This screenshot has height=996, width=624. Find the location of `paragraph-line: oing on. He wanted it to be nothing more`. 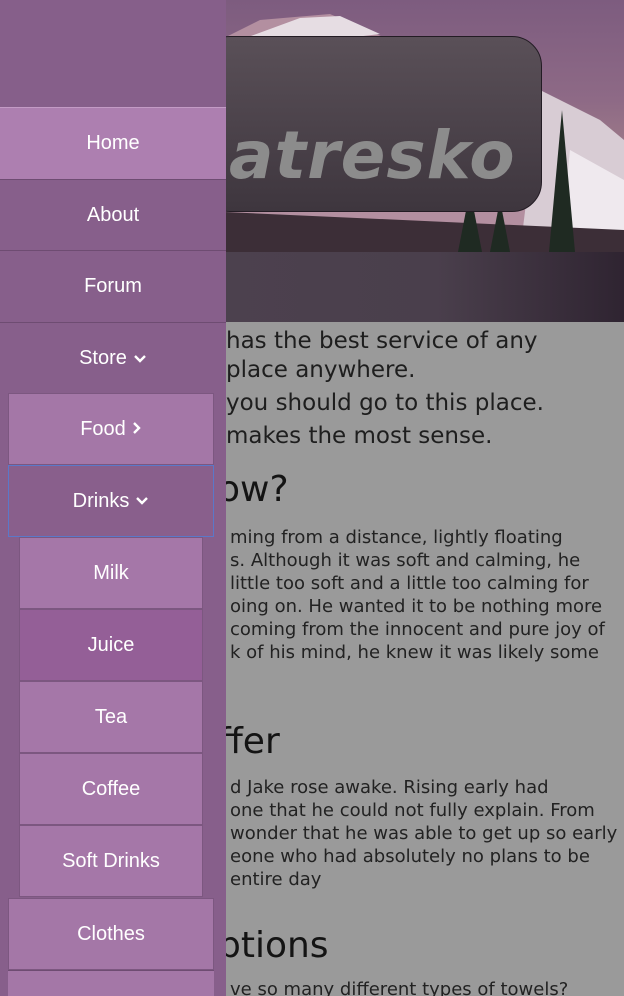

paragraph-line: oing on. He wanted it to be nothing more is located at coordinates (416, 606).